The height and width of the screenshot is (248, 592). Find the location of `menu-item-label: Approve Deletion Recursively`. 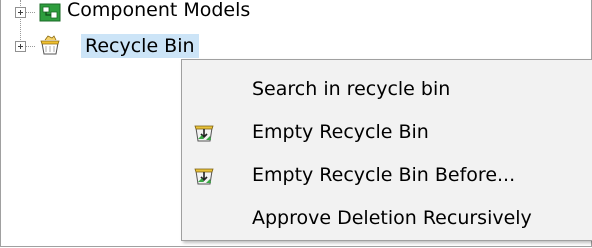

menu-item-label: Approve Deletion Recursively is located at coordinates (392, 218).